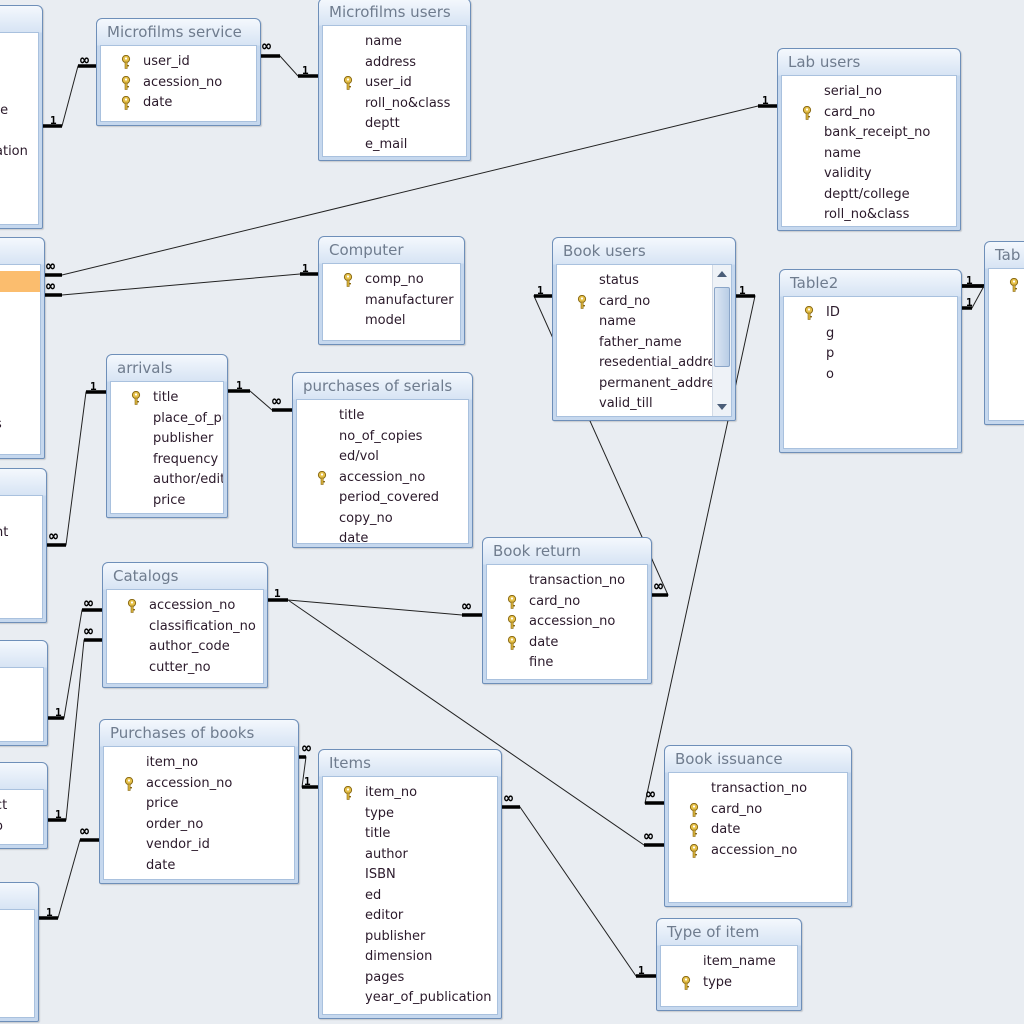  What do you see at coordinates (567, 550) in the screenshot?
I see `table-title: Book return` at bounding box center [567, 550].